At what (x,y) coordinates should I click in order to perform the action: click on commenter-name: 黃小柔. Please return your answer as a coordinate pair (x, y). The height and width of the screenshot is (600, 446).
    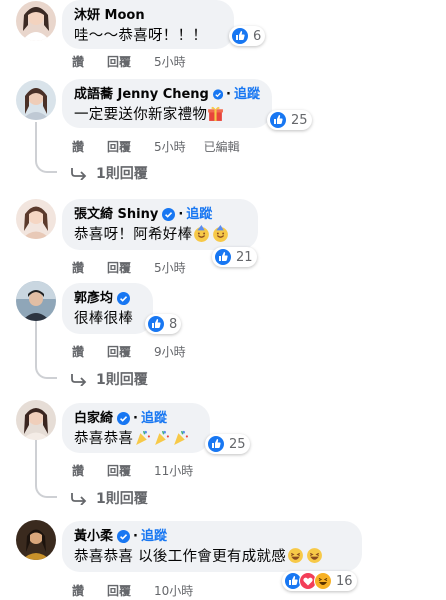
    Looking at the image, I should click on (93, 536).